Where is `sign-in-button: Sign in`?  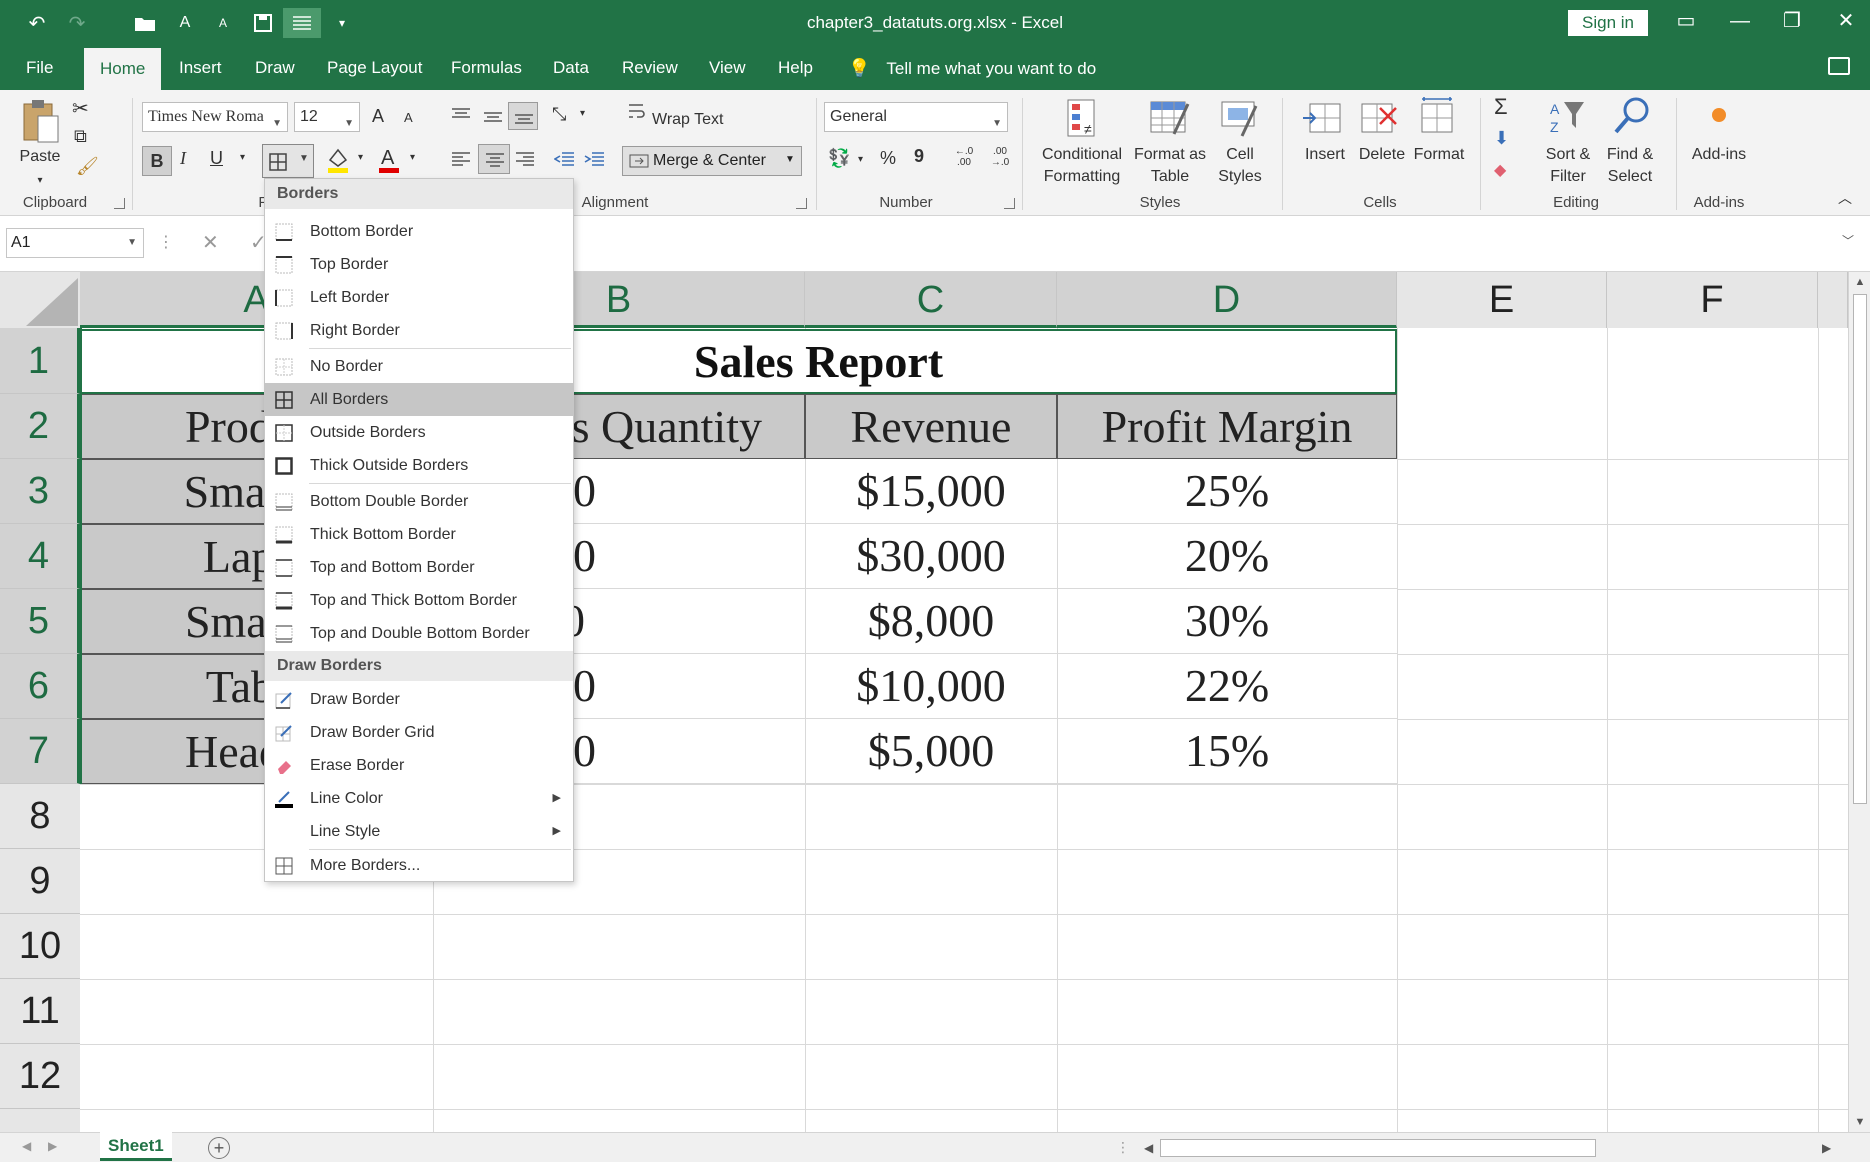
sign-in-button: Sign in is located at coordinates (1608, 23).